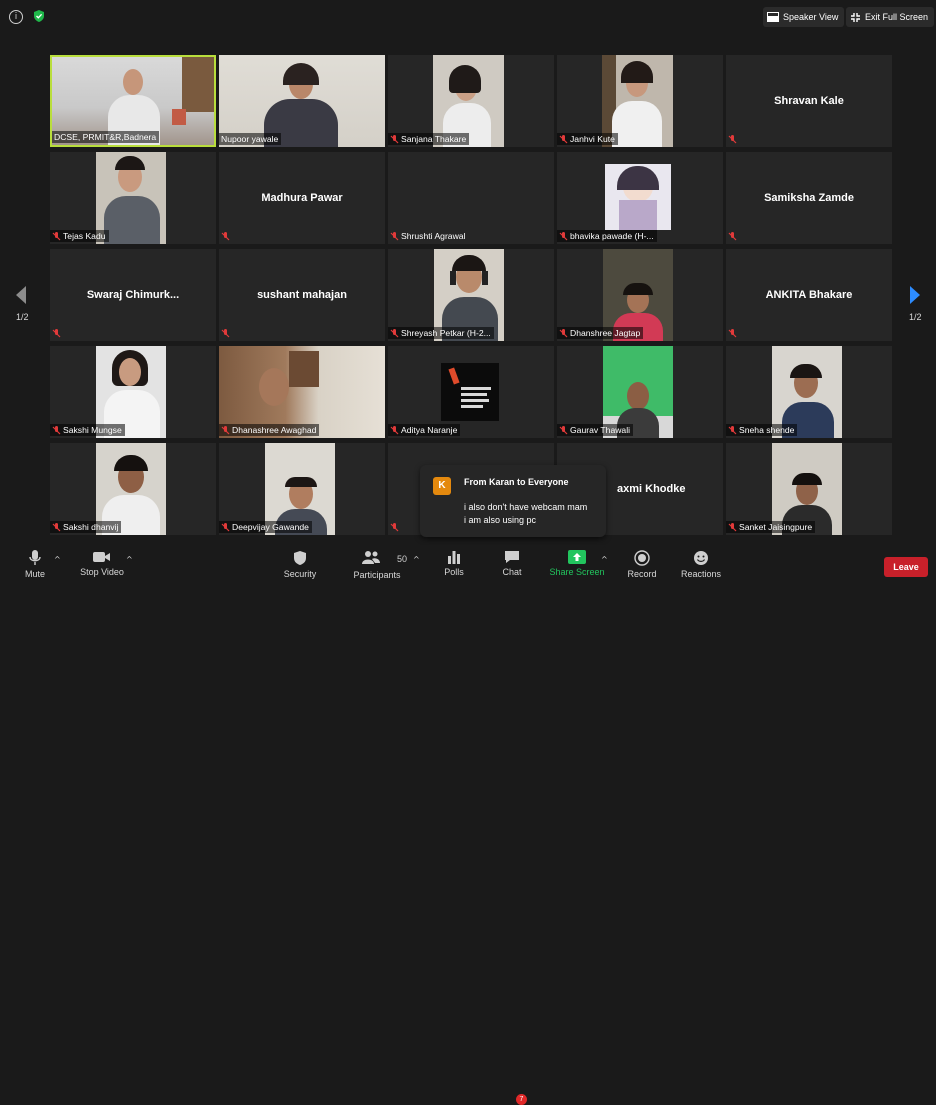 The width and height of the screenshot is (936, 1105). Describe the element at coordinates (526, 507) in the screenshot. I see `chat-message-line: i also don't have webcam mam` at that location.